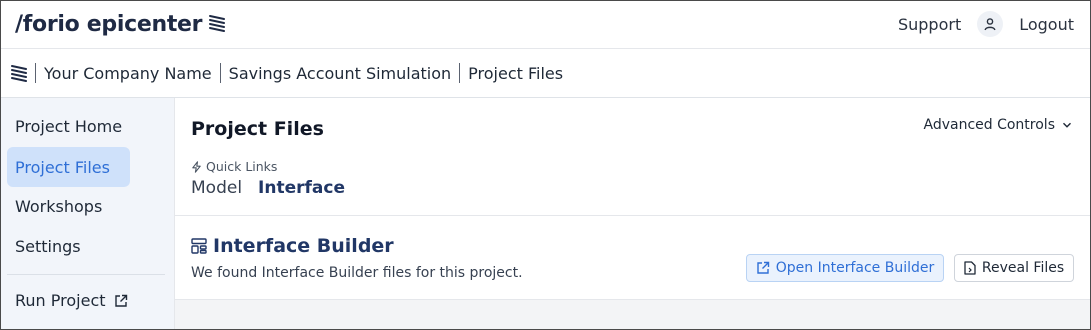 The image size is (1091, 330). I want to click on reveal-files-label: Reveal Files, so click(1023, 268).